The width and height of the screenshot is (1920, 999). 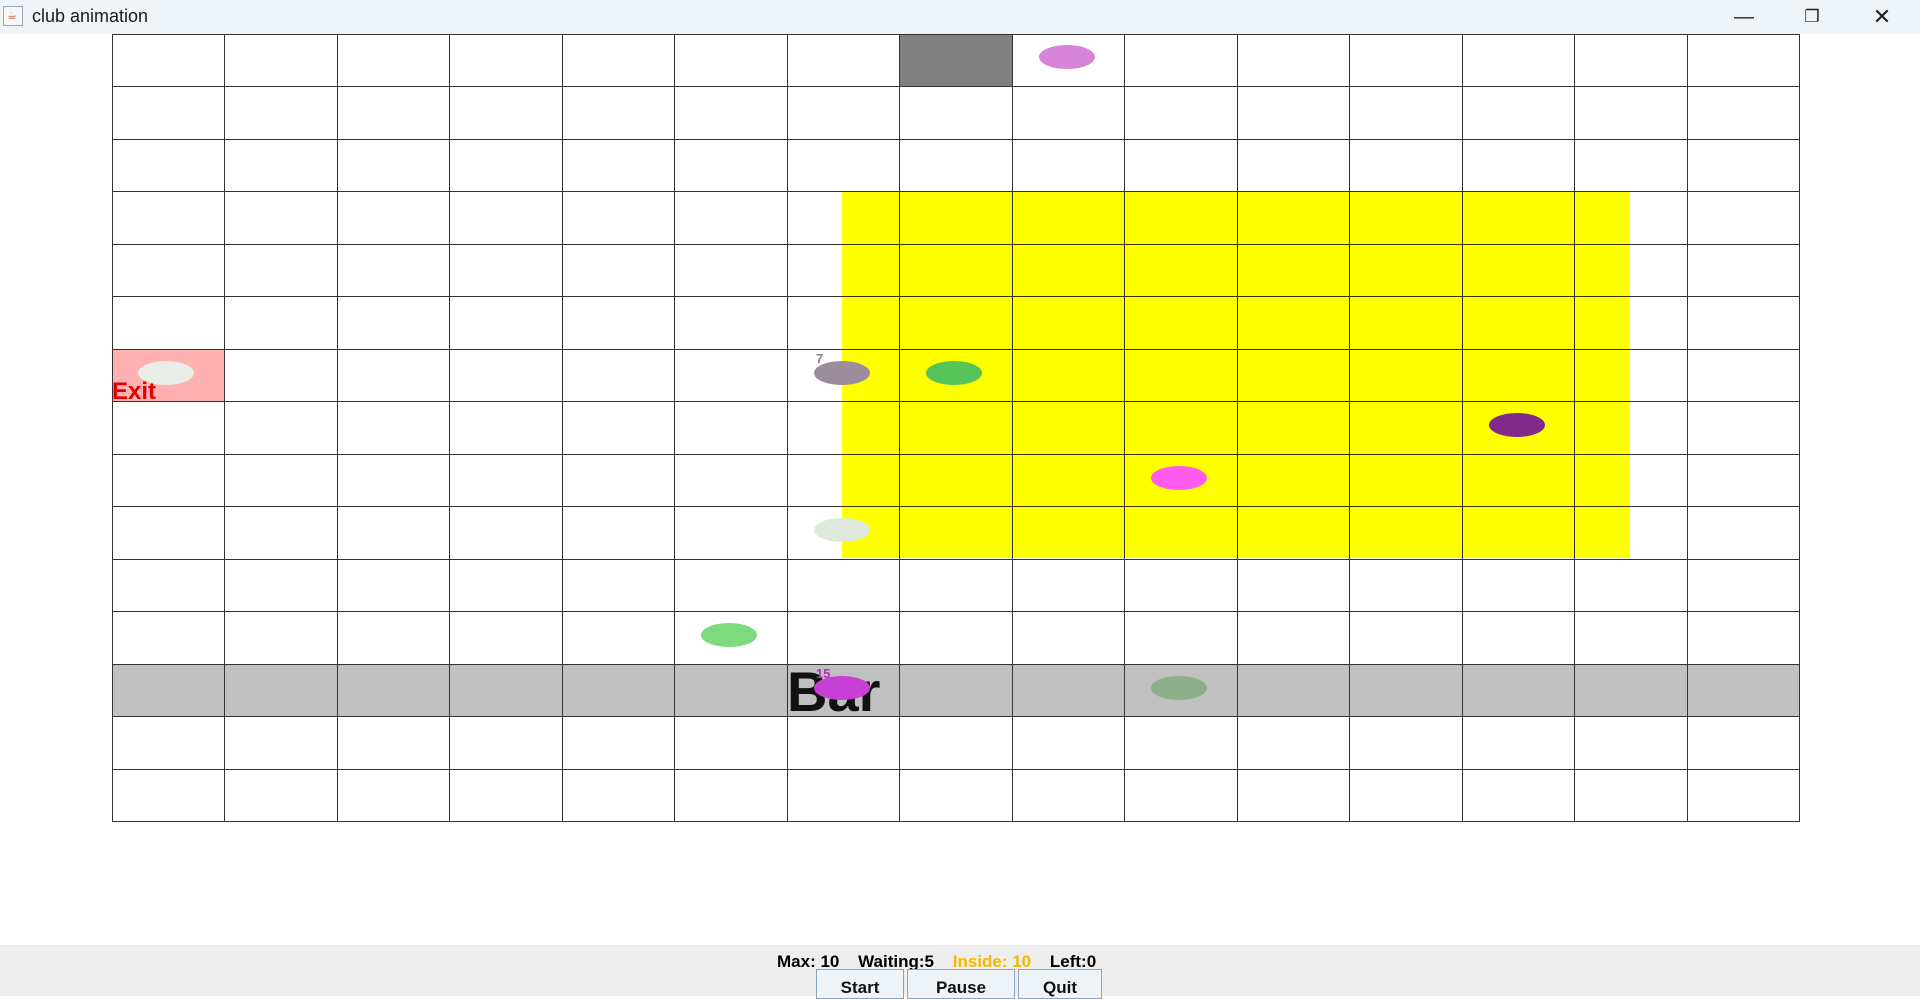 I want to click on java-app-icon: ☕, so click(x=13, y=16).